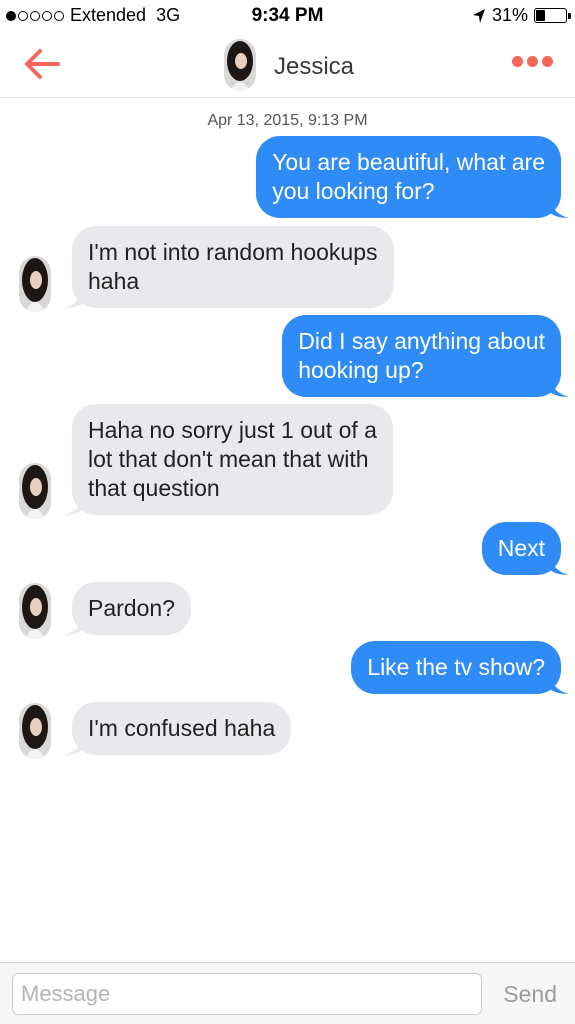 Image resolution: width=575 pixels, height=1024 pixels. I want to click on message-text: I'm not into random hookups, so click(233, 252).